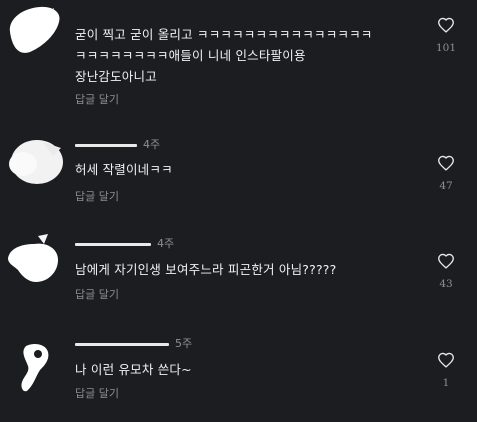 Image resolution: width=477 pixels, height=422 pixels. What do you see at coordinates (190, 55) in the screenshot?
I see `comment-line: ㅋㅋㅋㅋㅋㅋㅋㅋ애들이 니네 인스타팔이용` at bounding box center [190, 55].